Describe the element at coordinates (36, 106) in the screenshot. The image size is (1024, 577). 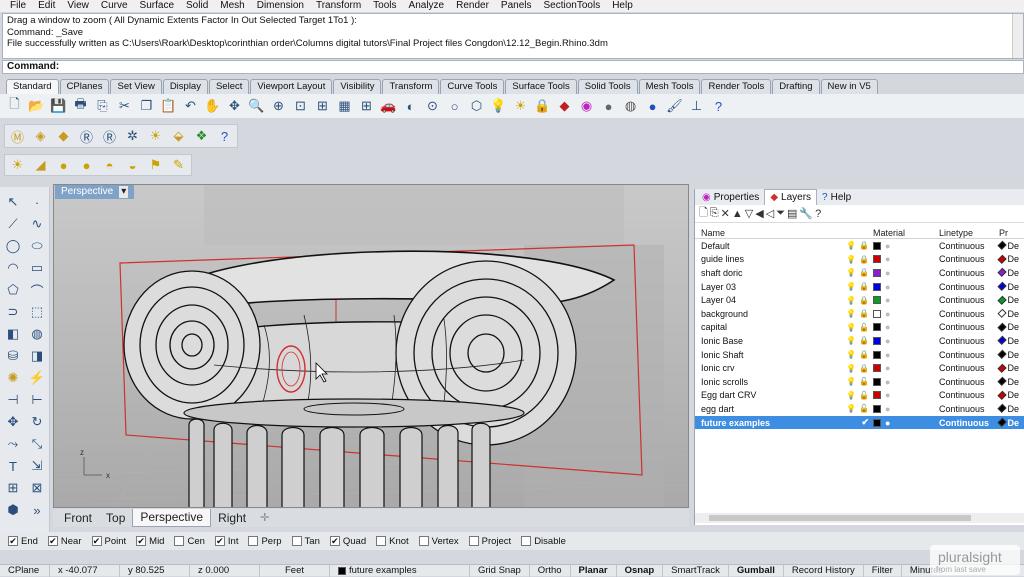
I see `open-icon: 📂` at that location.